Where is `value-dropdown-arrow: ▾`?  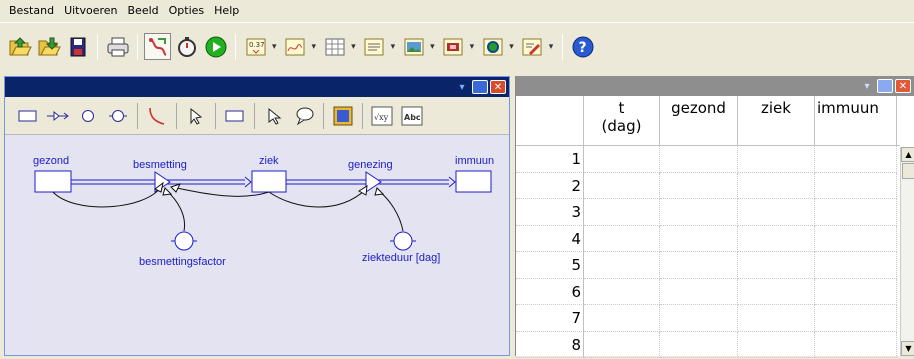
value-dropdown-arrow: ▾ is located at coordinates (274, 47).